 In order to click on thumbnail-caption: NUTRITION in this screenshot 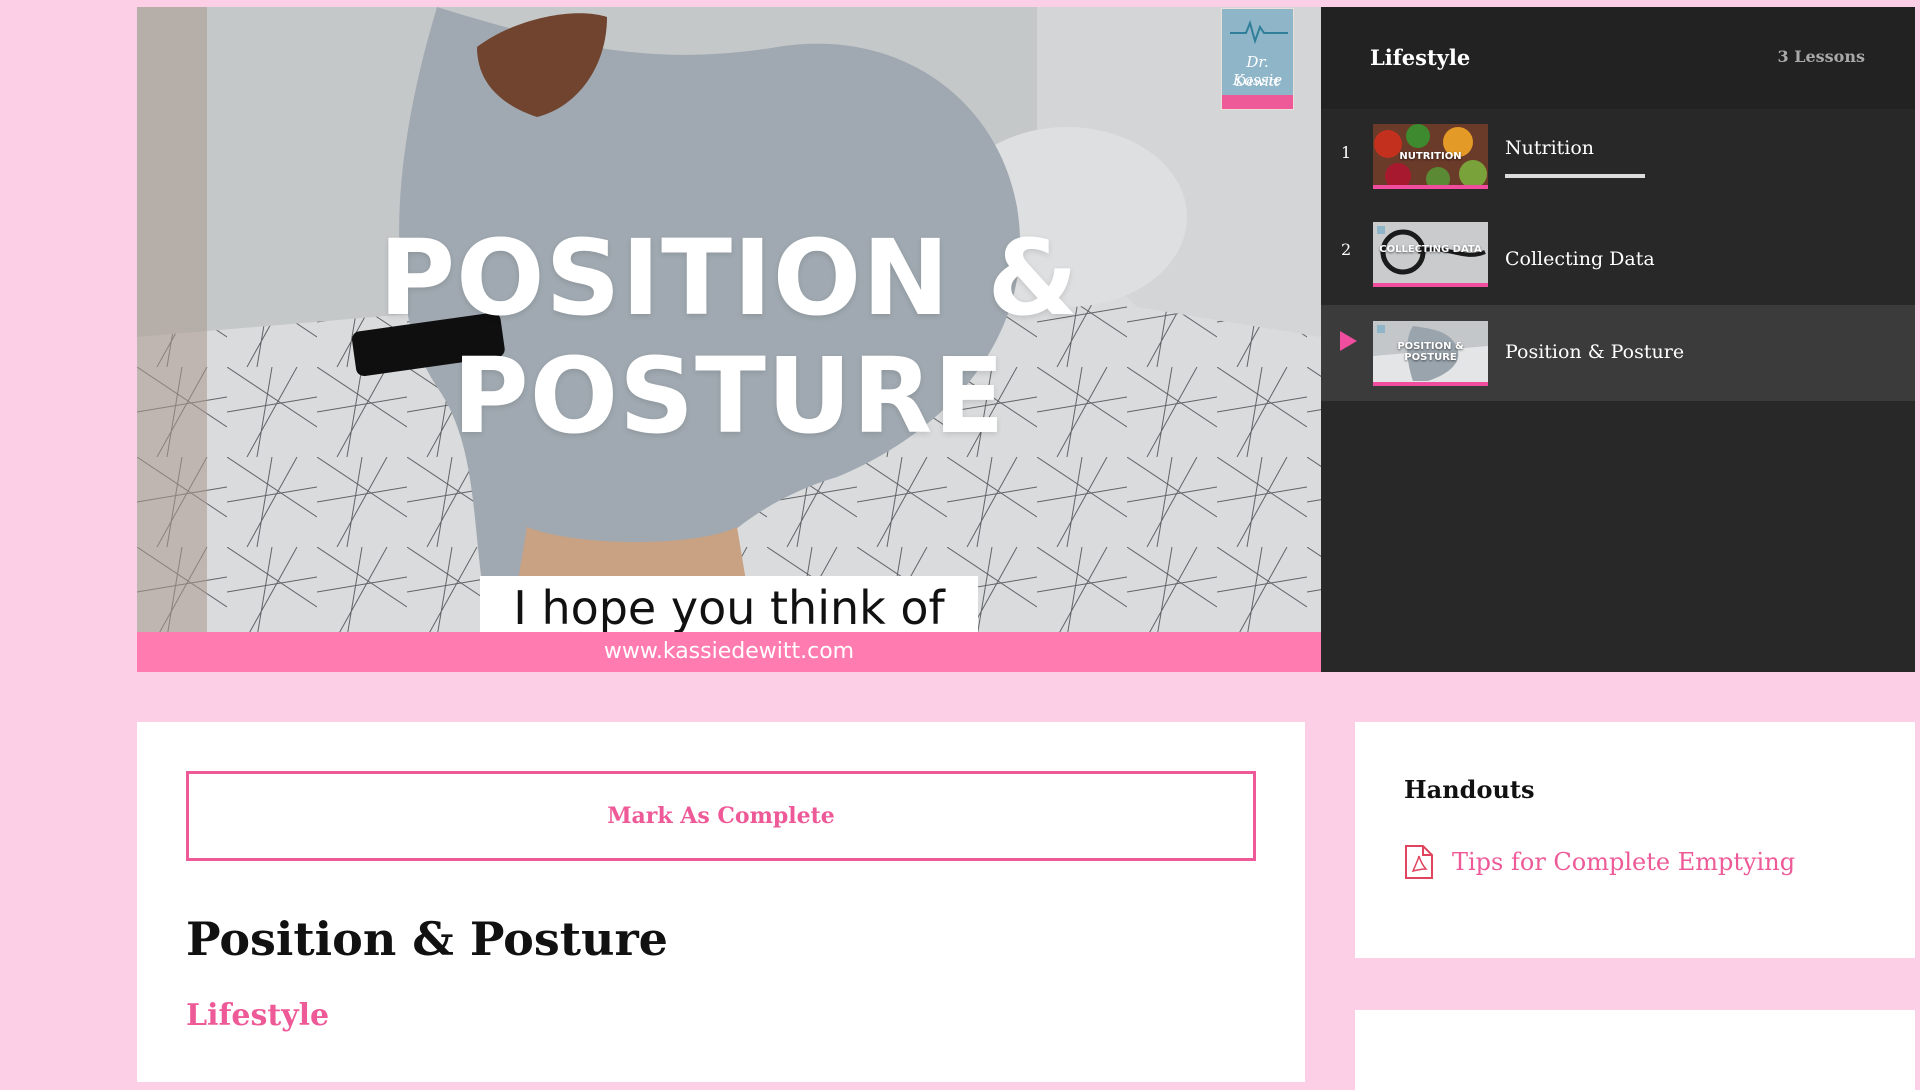, I will do `click(1430, 156)`.